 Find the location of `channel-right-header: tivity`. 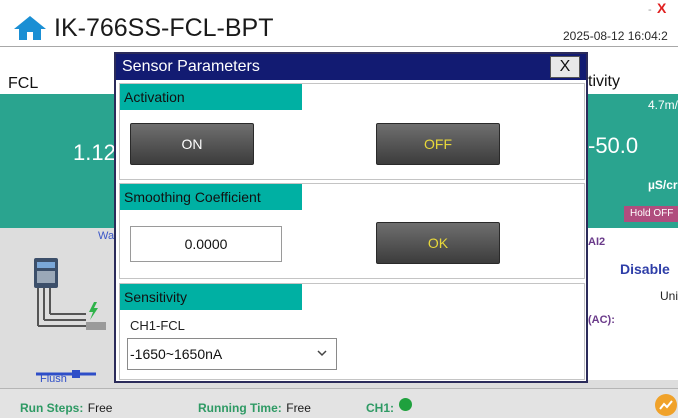

channel-right-header: tivity is located at coordinates (604, 81).